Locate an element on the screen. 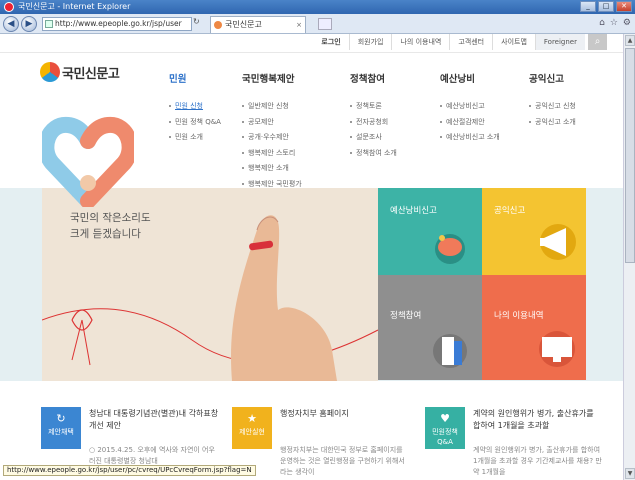  back-icon: ◀ is located at coordinates (11, 24).